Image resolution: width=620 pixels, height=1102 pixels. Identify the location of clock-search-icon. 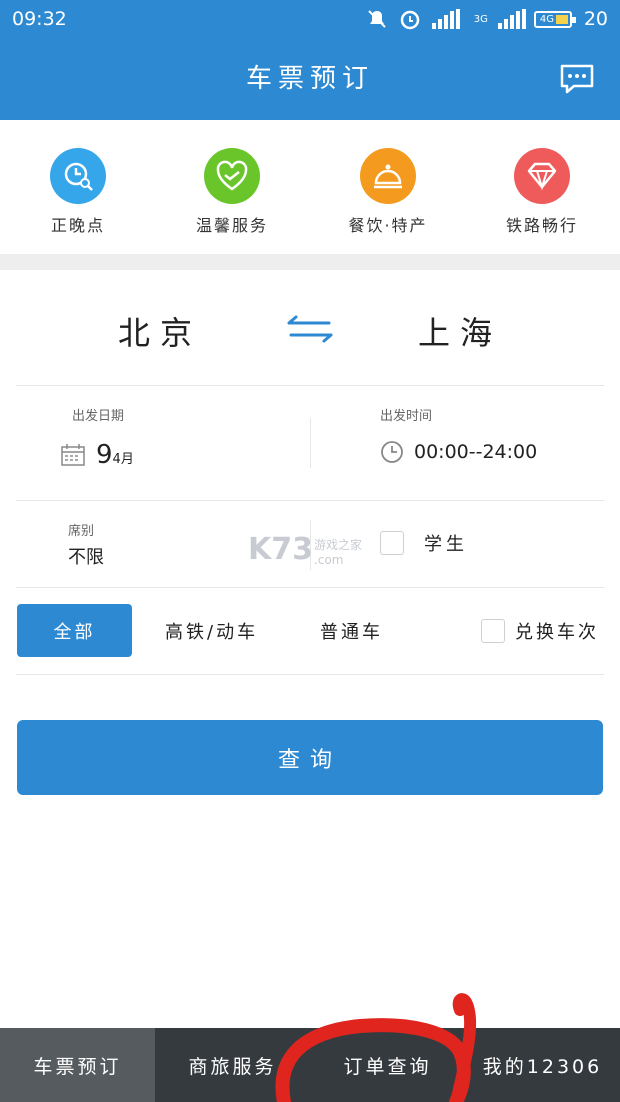
(78, 176).